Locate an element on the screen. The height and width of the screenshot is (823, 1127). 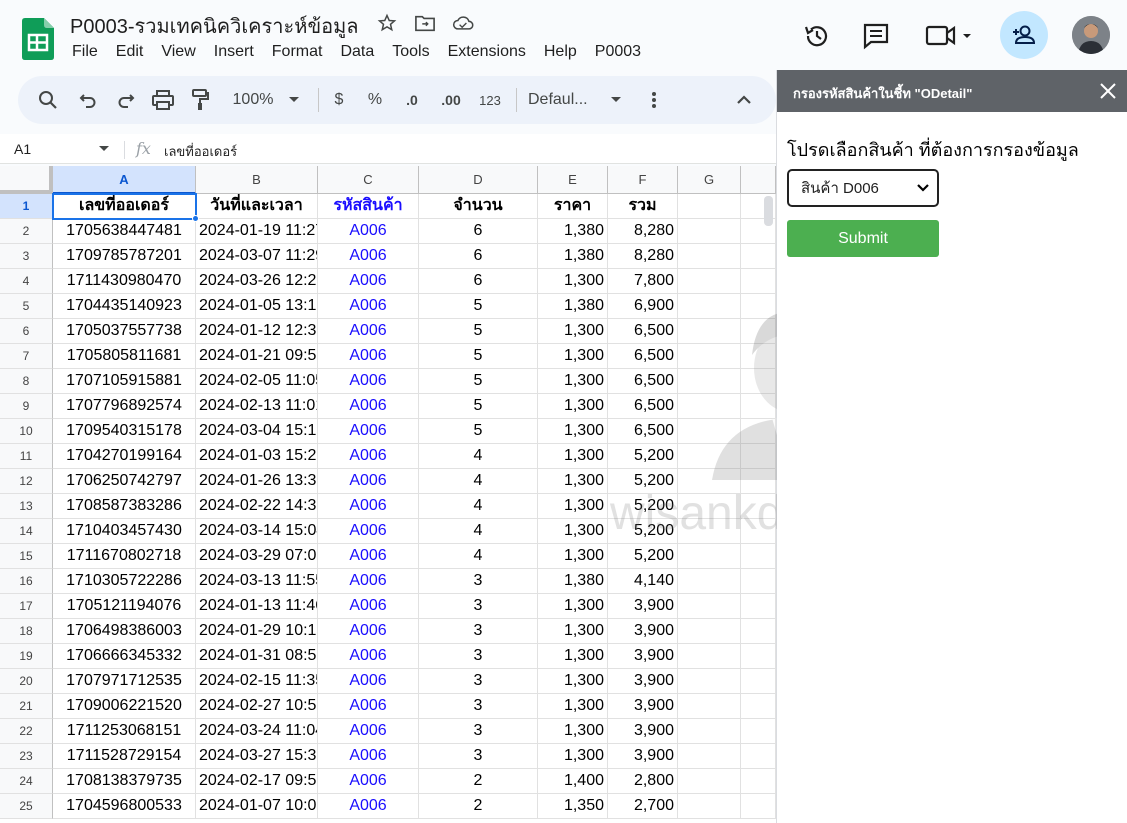
table-cell: 2024-01-26 13:32 is located at coordinates (257, 481).